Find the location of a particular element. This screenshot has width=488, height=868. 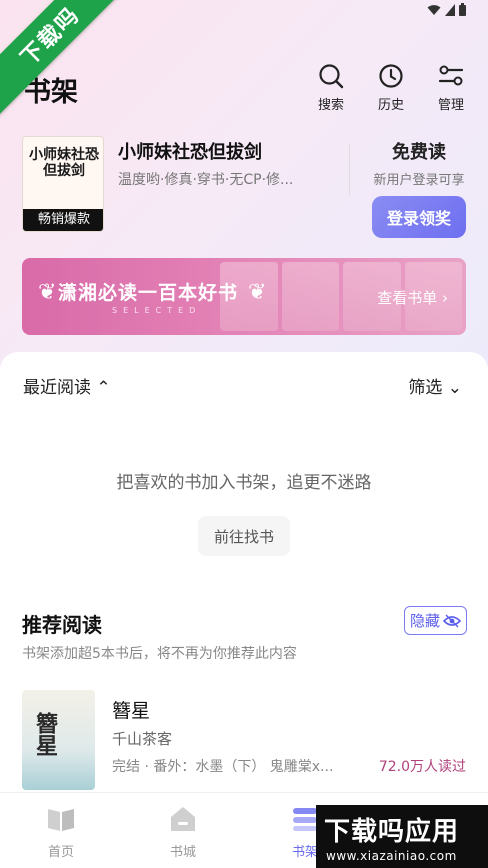

booklist-banner: ❦ 潇湘必读一百本好书 ❦ SELECTED 查看书单 › is located at coordinates (244, 296).